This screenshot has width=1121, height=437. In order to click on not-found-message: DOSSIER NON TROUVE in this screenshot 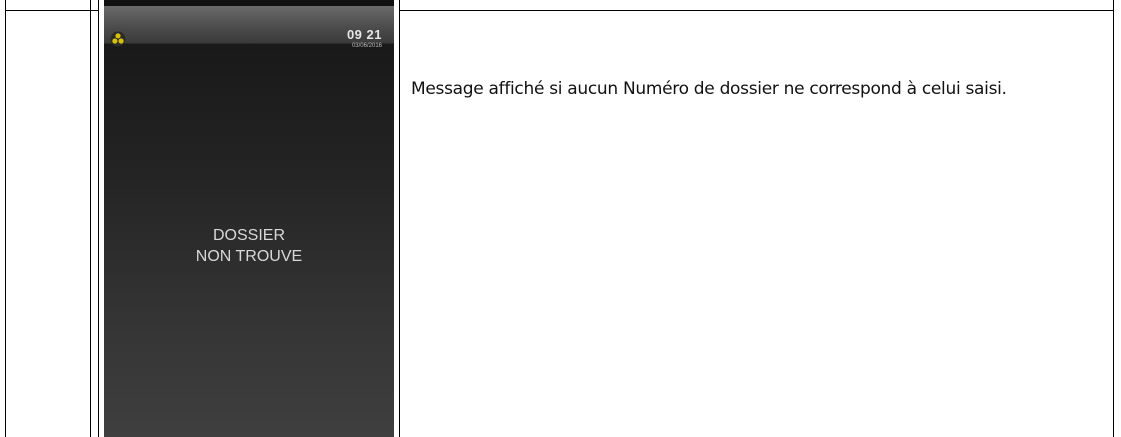, I will do `click(249, 246)`.